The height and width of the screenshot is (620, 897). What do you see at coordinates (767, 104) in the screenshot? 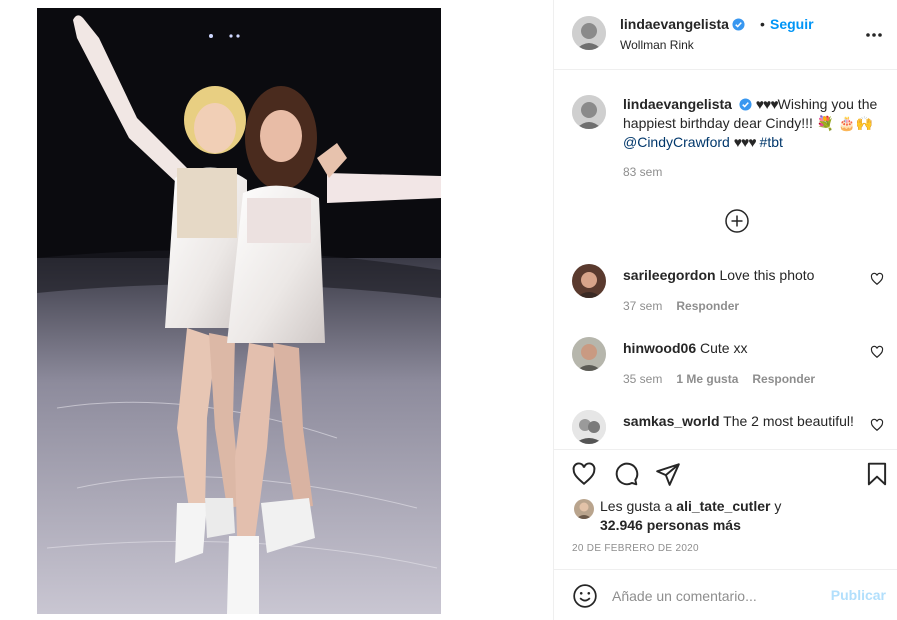
I see `caption-hearts: ♥♥♥` at bounding box center [767, 104].